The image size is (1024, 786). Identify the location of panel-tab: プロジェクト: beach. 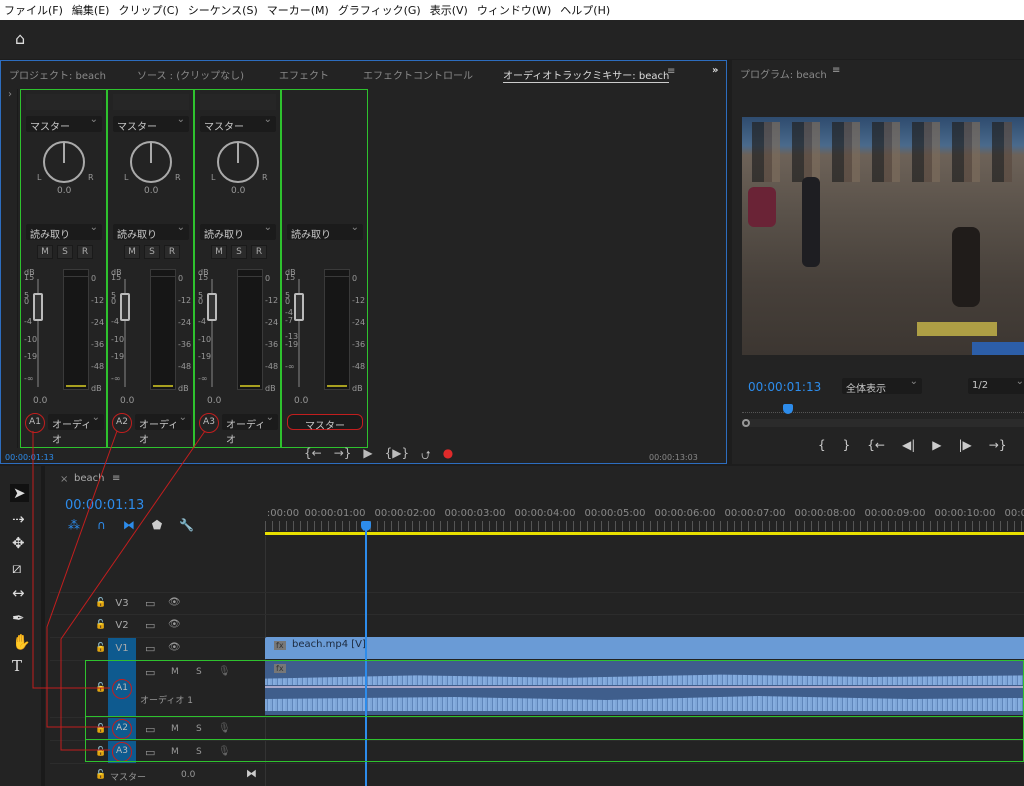
(57, 74).